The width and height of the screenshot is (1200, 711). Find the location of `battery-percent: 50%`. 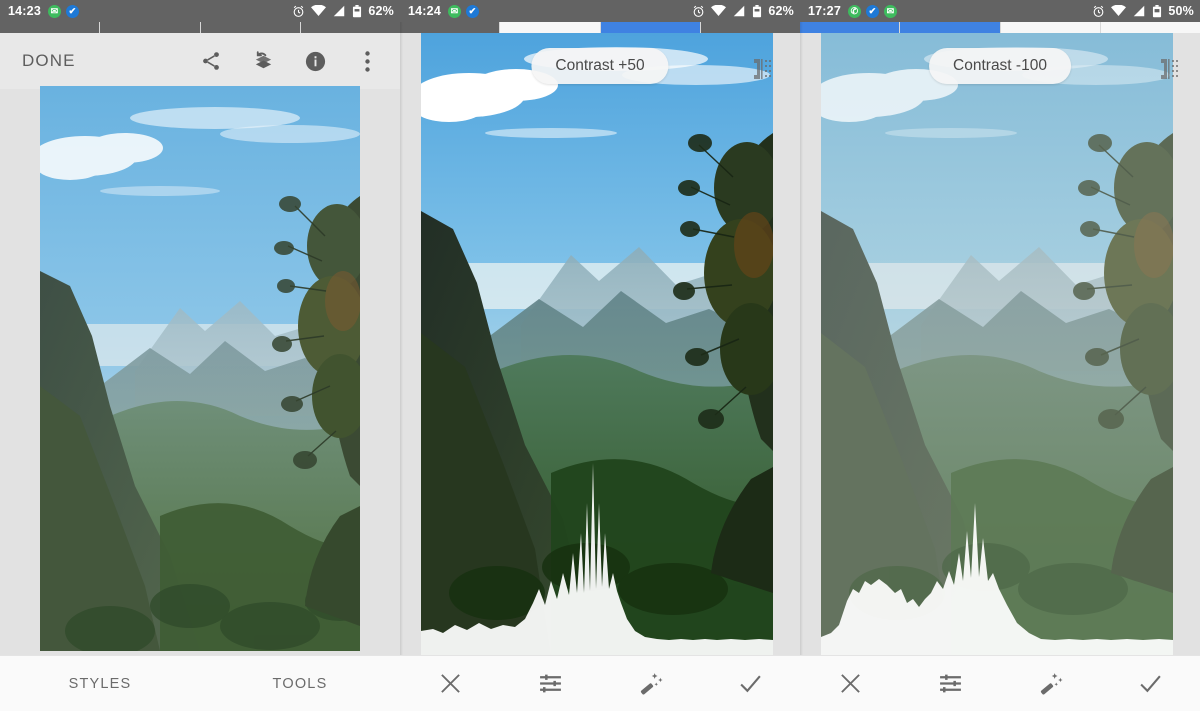

battery-percent: 50% is located at coordinates (1181, 11).